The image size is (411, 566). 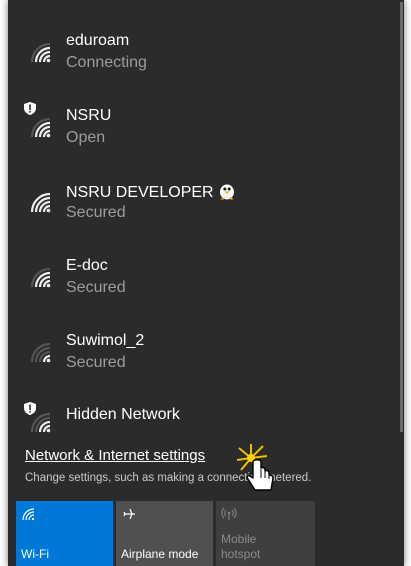 I want to click on network-status: Connecting, so click(x=106, y=62).